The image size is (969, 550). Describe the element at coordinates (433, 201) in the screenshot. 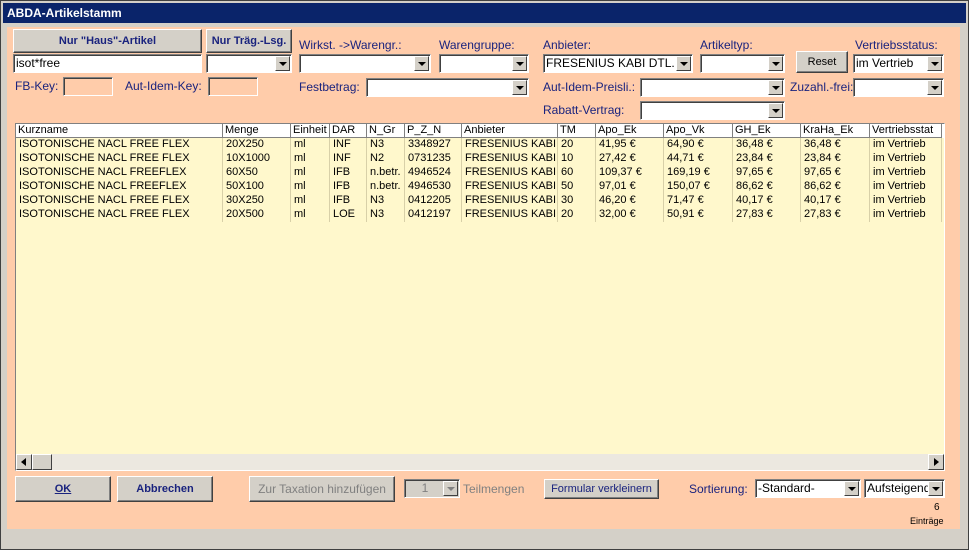

I see `table-cell: 0412205` at that location.